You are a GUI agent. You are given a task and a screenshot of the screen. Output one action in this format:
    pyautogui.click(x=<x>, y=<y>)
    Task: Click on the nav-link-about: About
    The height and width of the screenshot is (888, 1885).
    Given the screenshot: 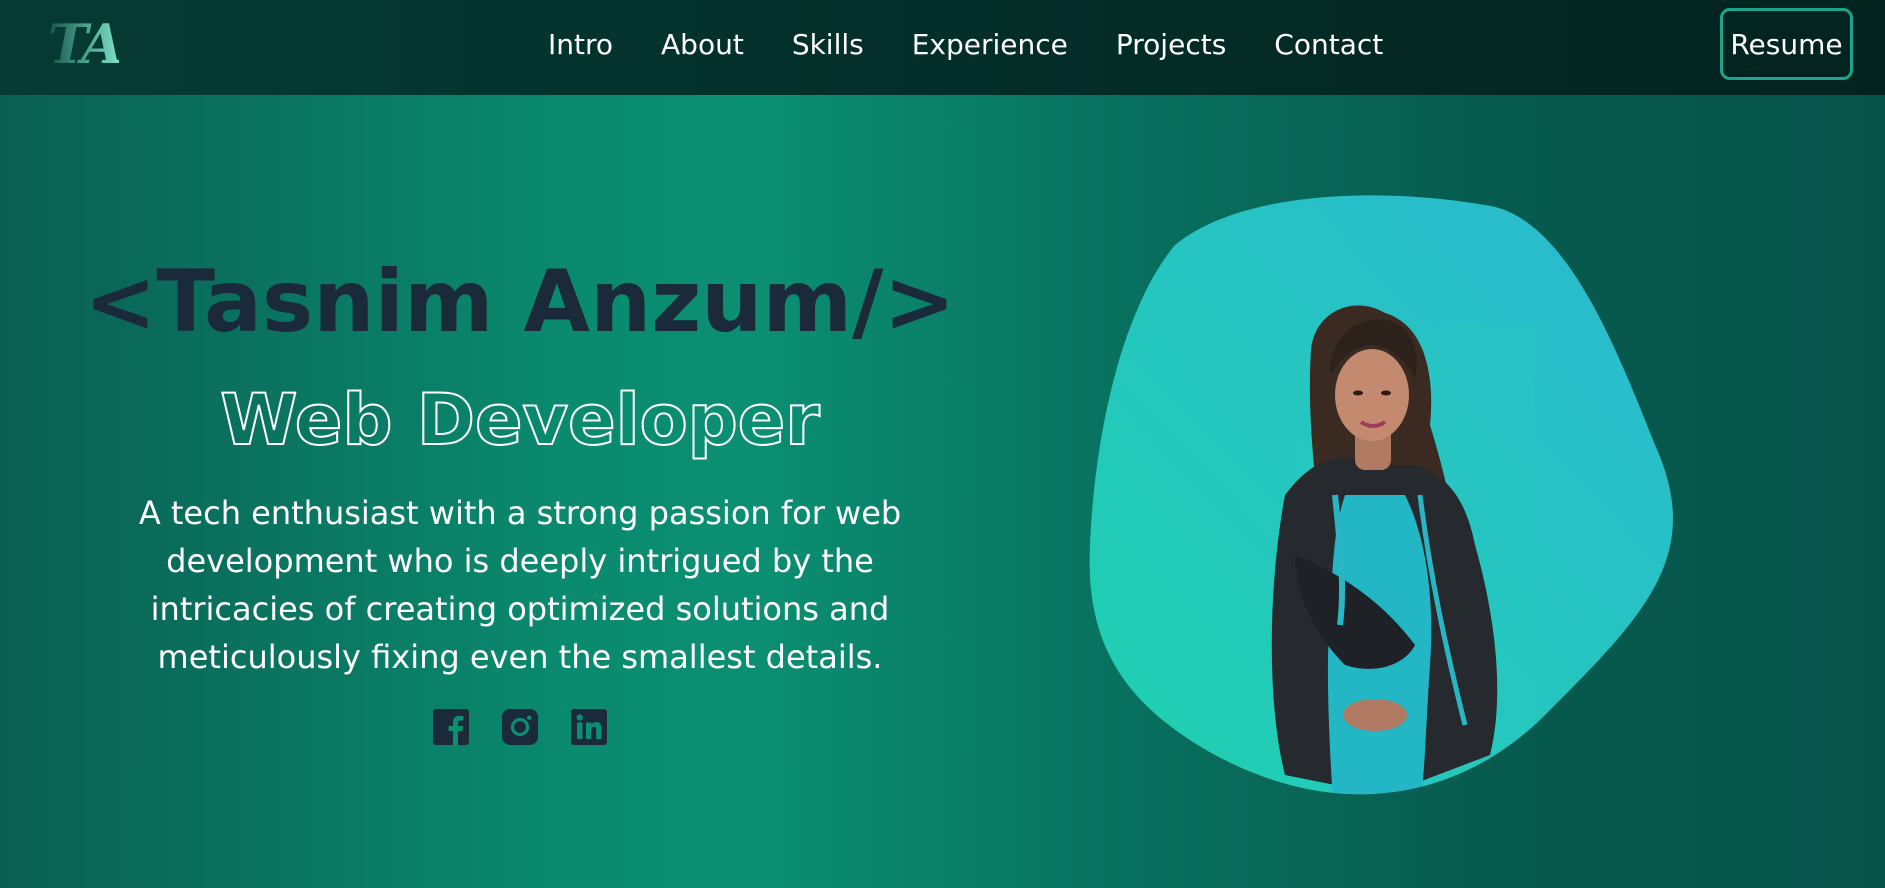 What is the action you would take?
    pyautogui.click(x=702, y=44)
    